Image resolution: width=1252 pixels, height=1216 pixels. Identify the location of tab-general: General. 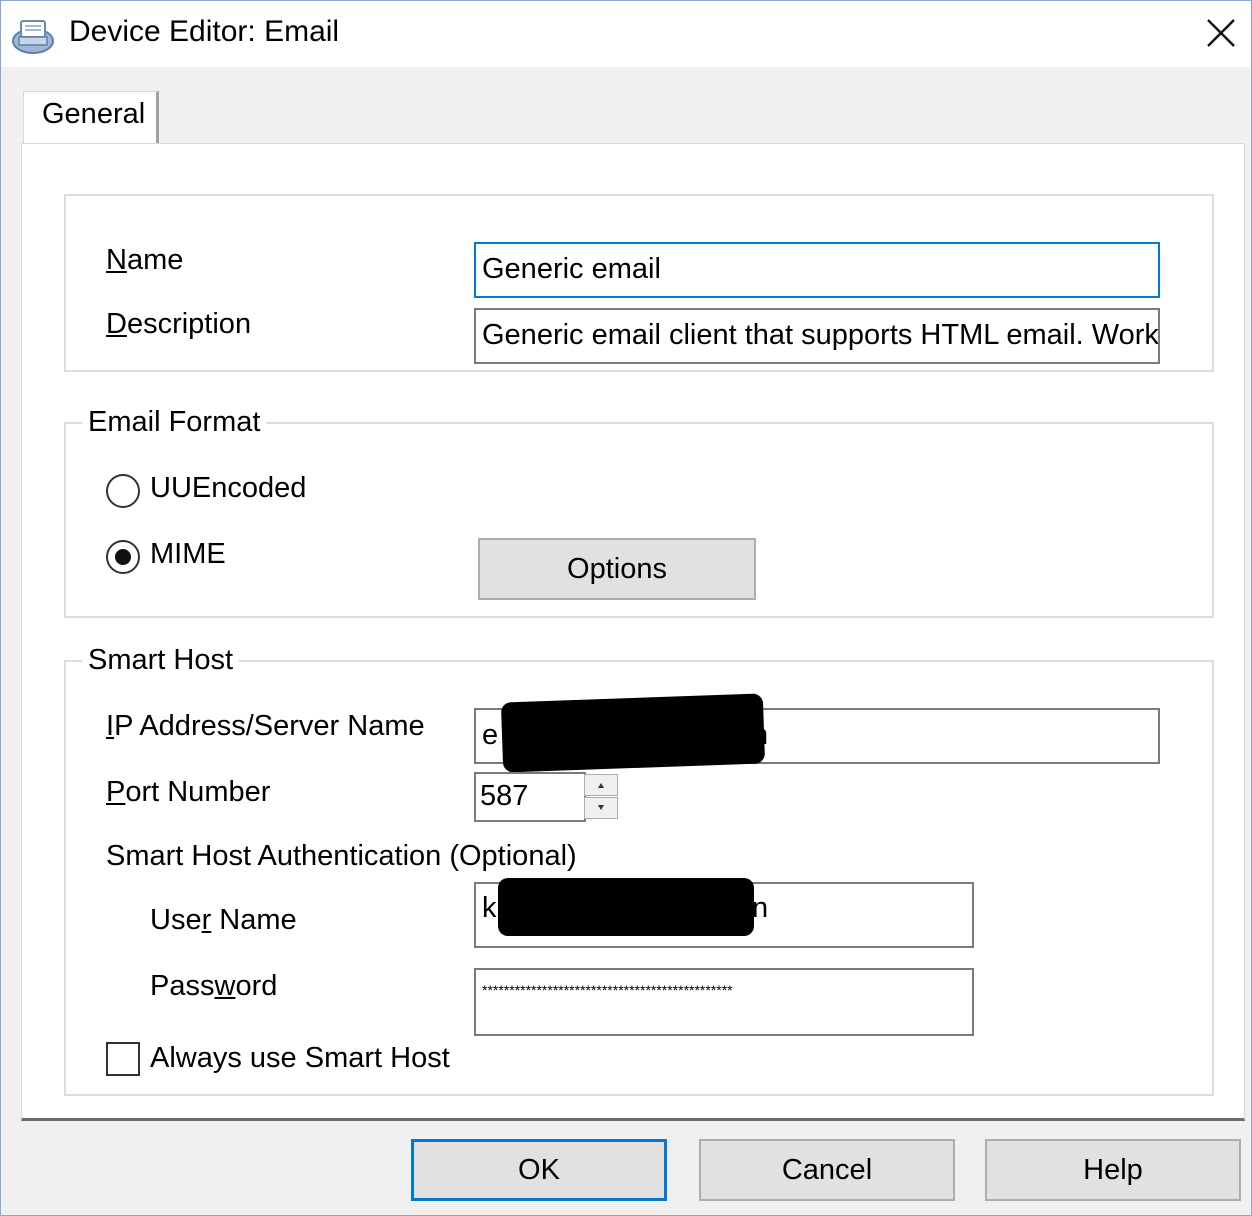
(91, 118).